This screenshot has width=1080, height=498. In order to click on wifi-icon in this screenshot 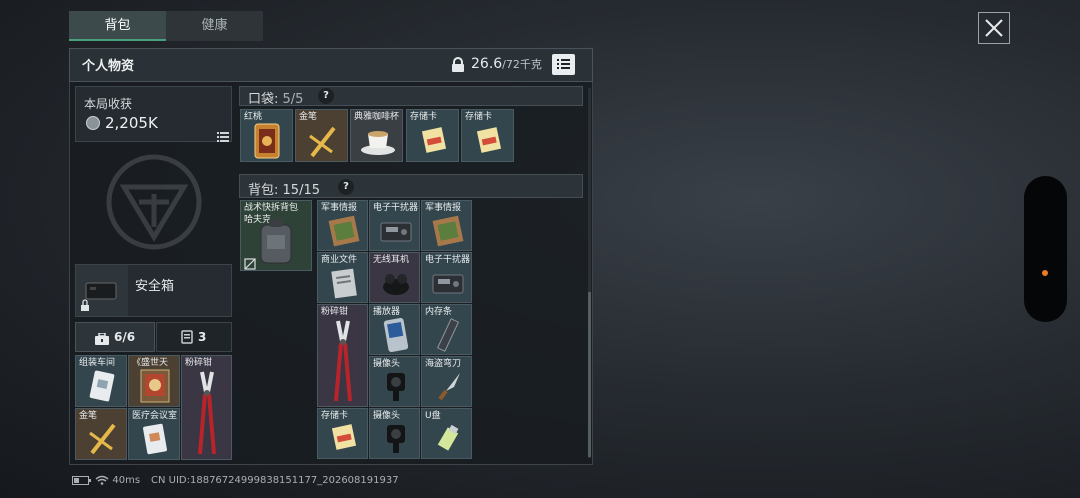, I will do `click(102, 480)`.